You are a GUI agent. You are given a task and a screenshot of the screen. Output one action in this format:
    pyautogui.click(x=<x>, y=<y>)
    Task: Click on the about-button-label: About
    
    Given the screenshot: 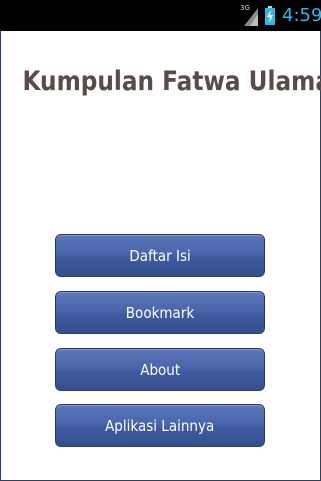 What is the action you would take?
    pyautogui.click(x=160, y=369)
    